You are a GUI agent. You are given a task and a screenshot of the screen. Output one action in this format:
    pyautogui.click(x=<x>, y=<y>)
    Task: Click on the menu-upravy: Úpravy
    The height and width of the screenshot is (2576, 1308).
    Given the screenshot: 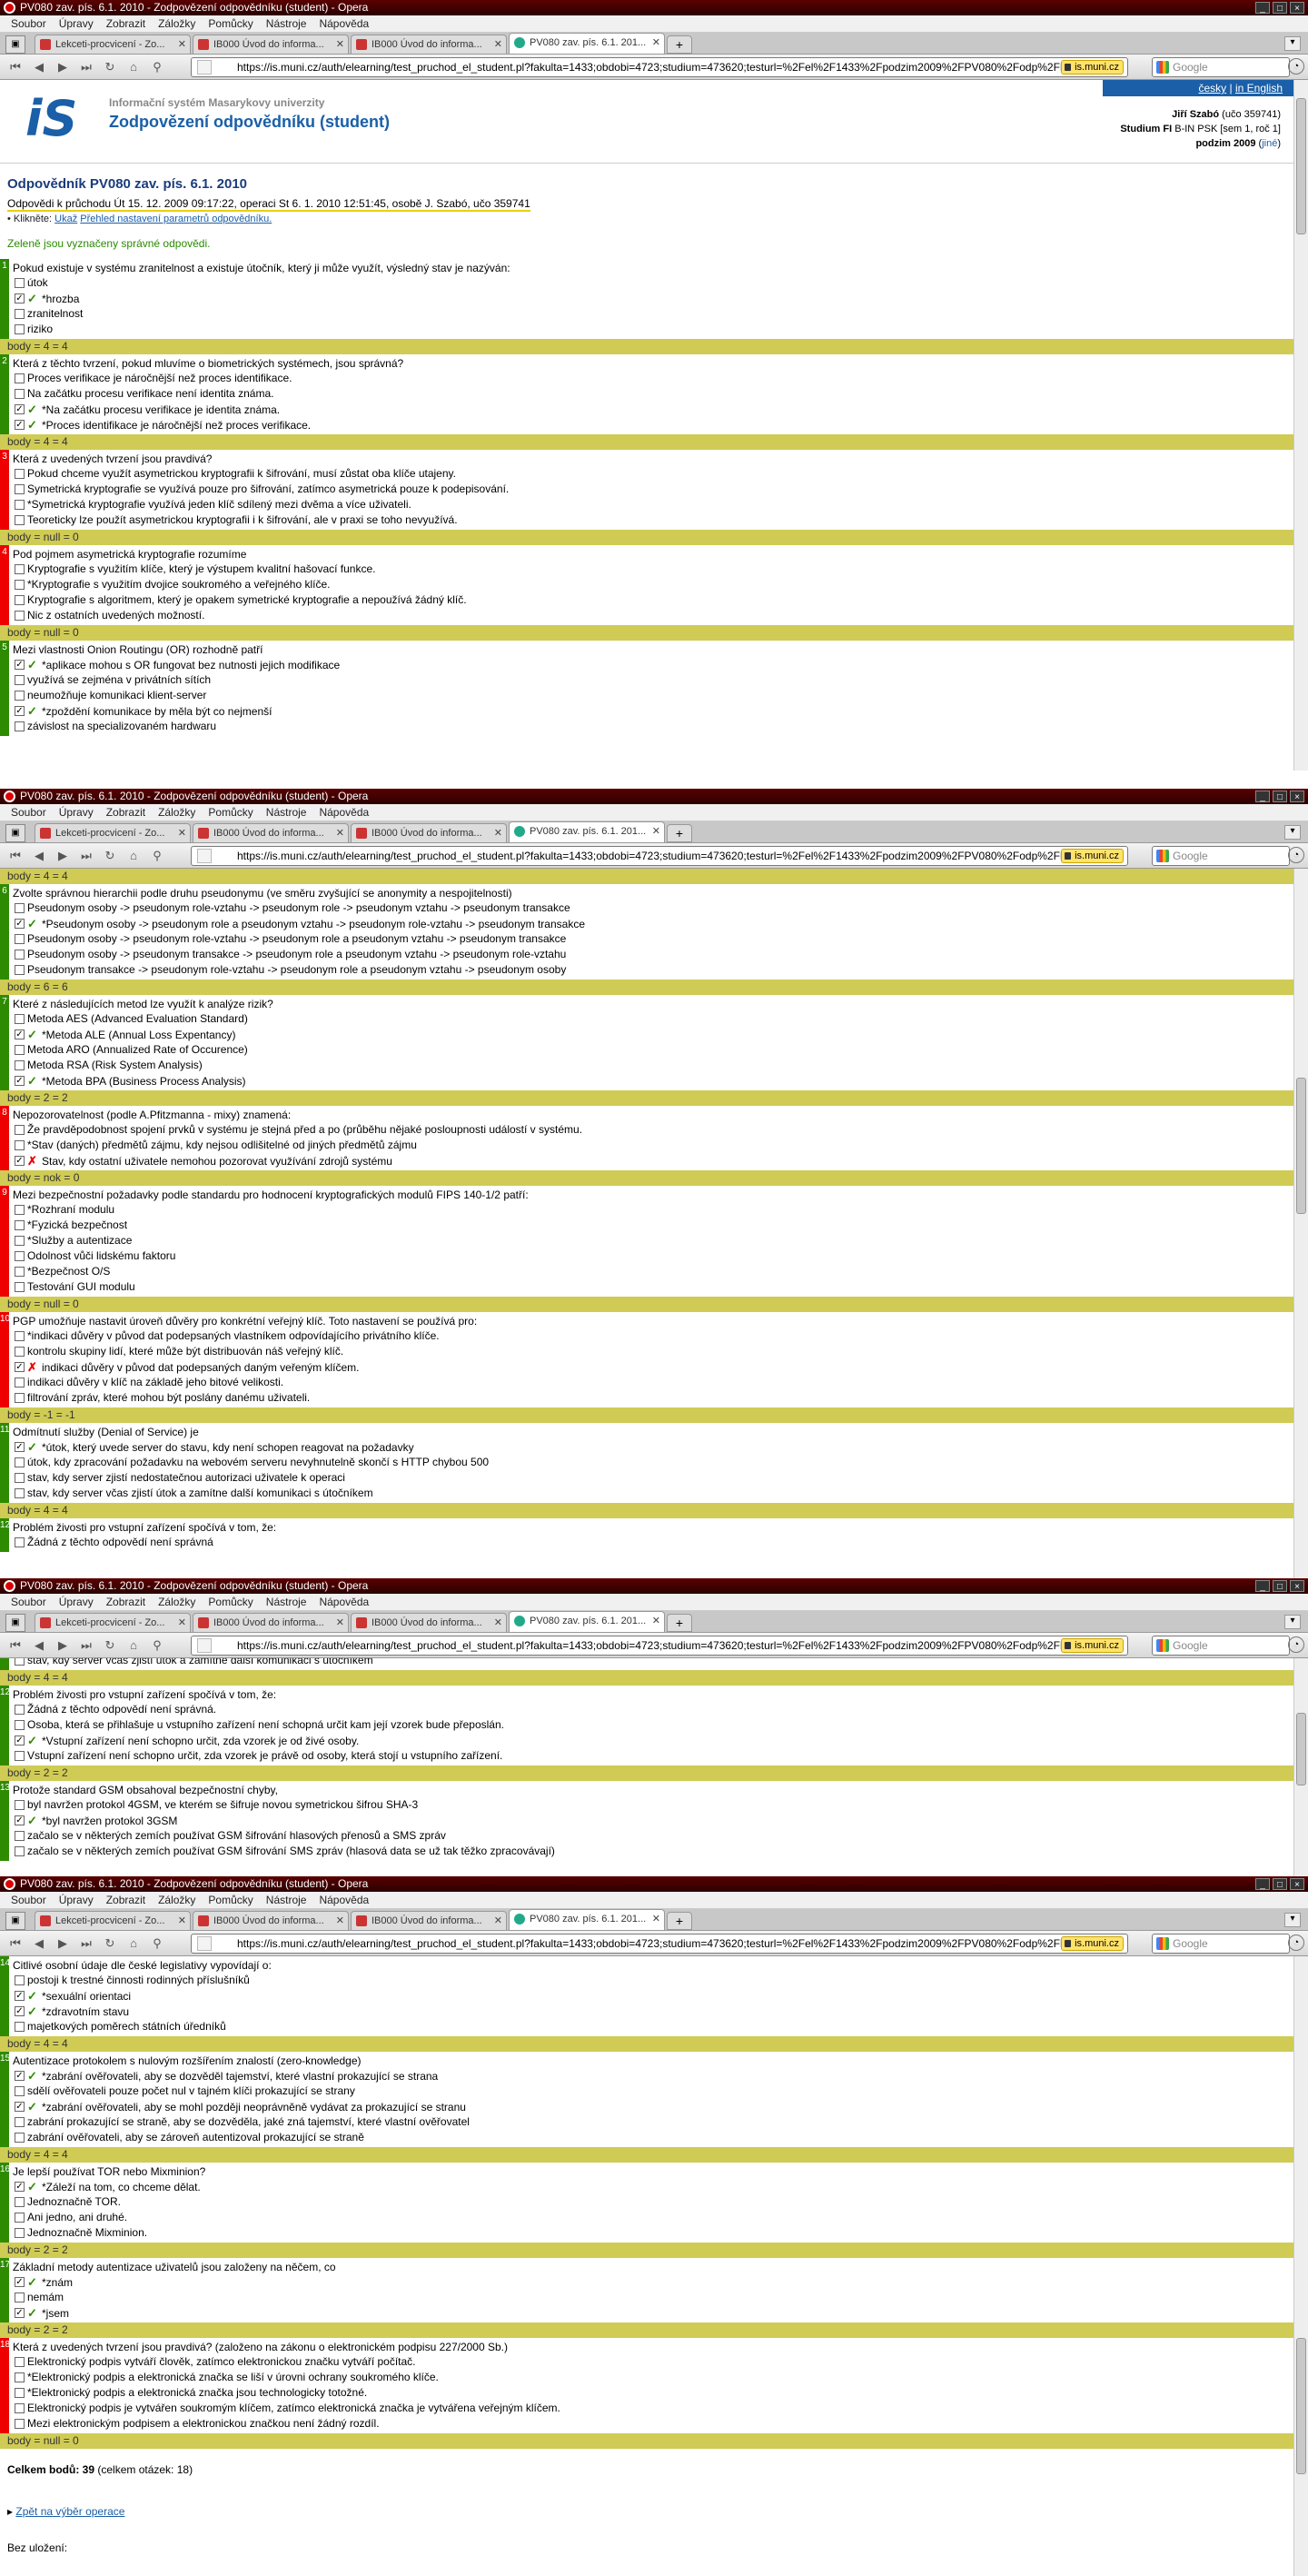 What is the action you would take?
    pyautogui.click(x=76, y=24)
    